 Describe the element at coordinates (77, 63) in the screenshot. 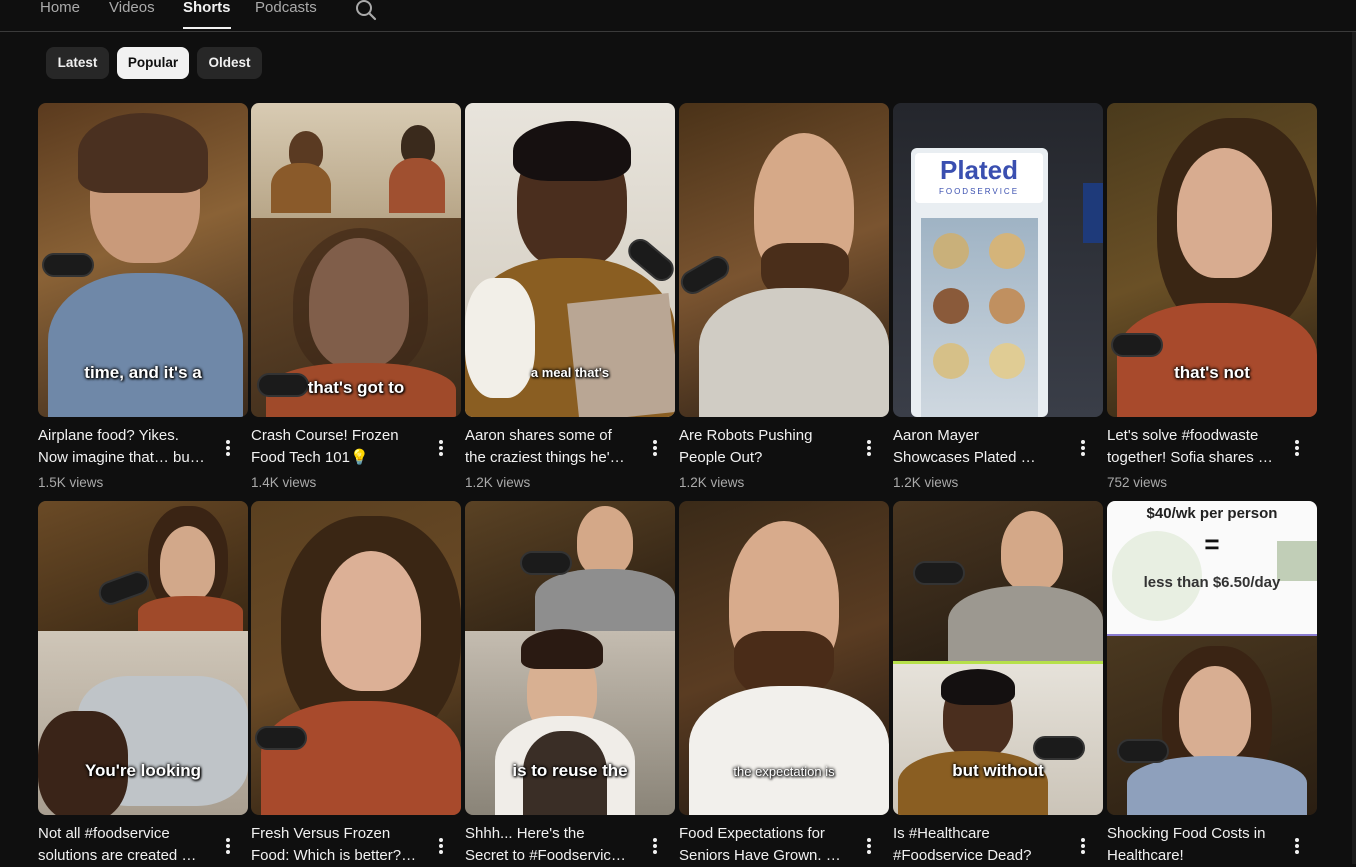

I see `filter-latest-chip: Latest` at that location.